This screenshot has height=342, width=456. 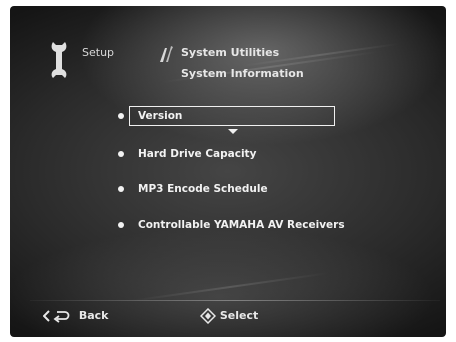 What do you see at coordinates (233, 131) in the screenshot?
I see `down-arrow-icon` at bounding box center [233, 131].